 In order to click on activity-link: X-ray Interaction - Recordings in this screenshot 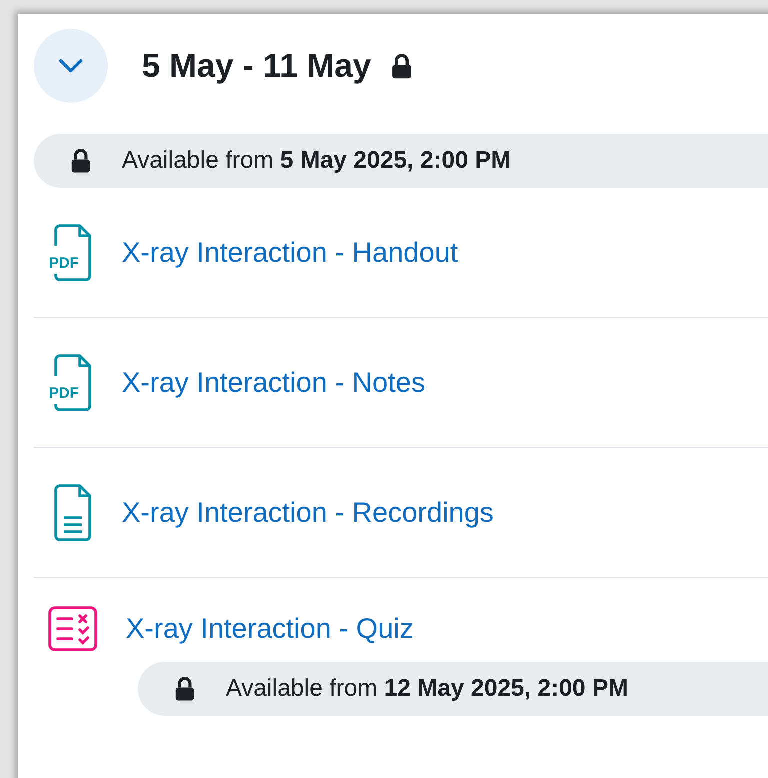, I will do `click(308, 512)`.